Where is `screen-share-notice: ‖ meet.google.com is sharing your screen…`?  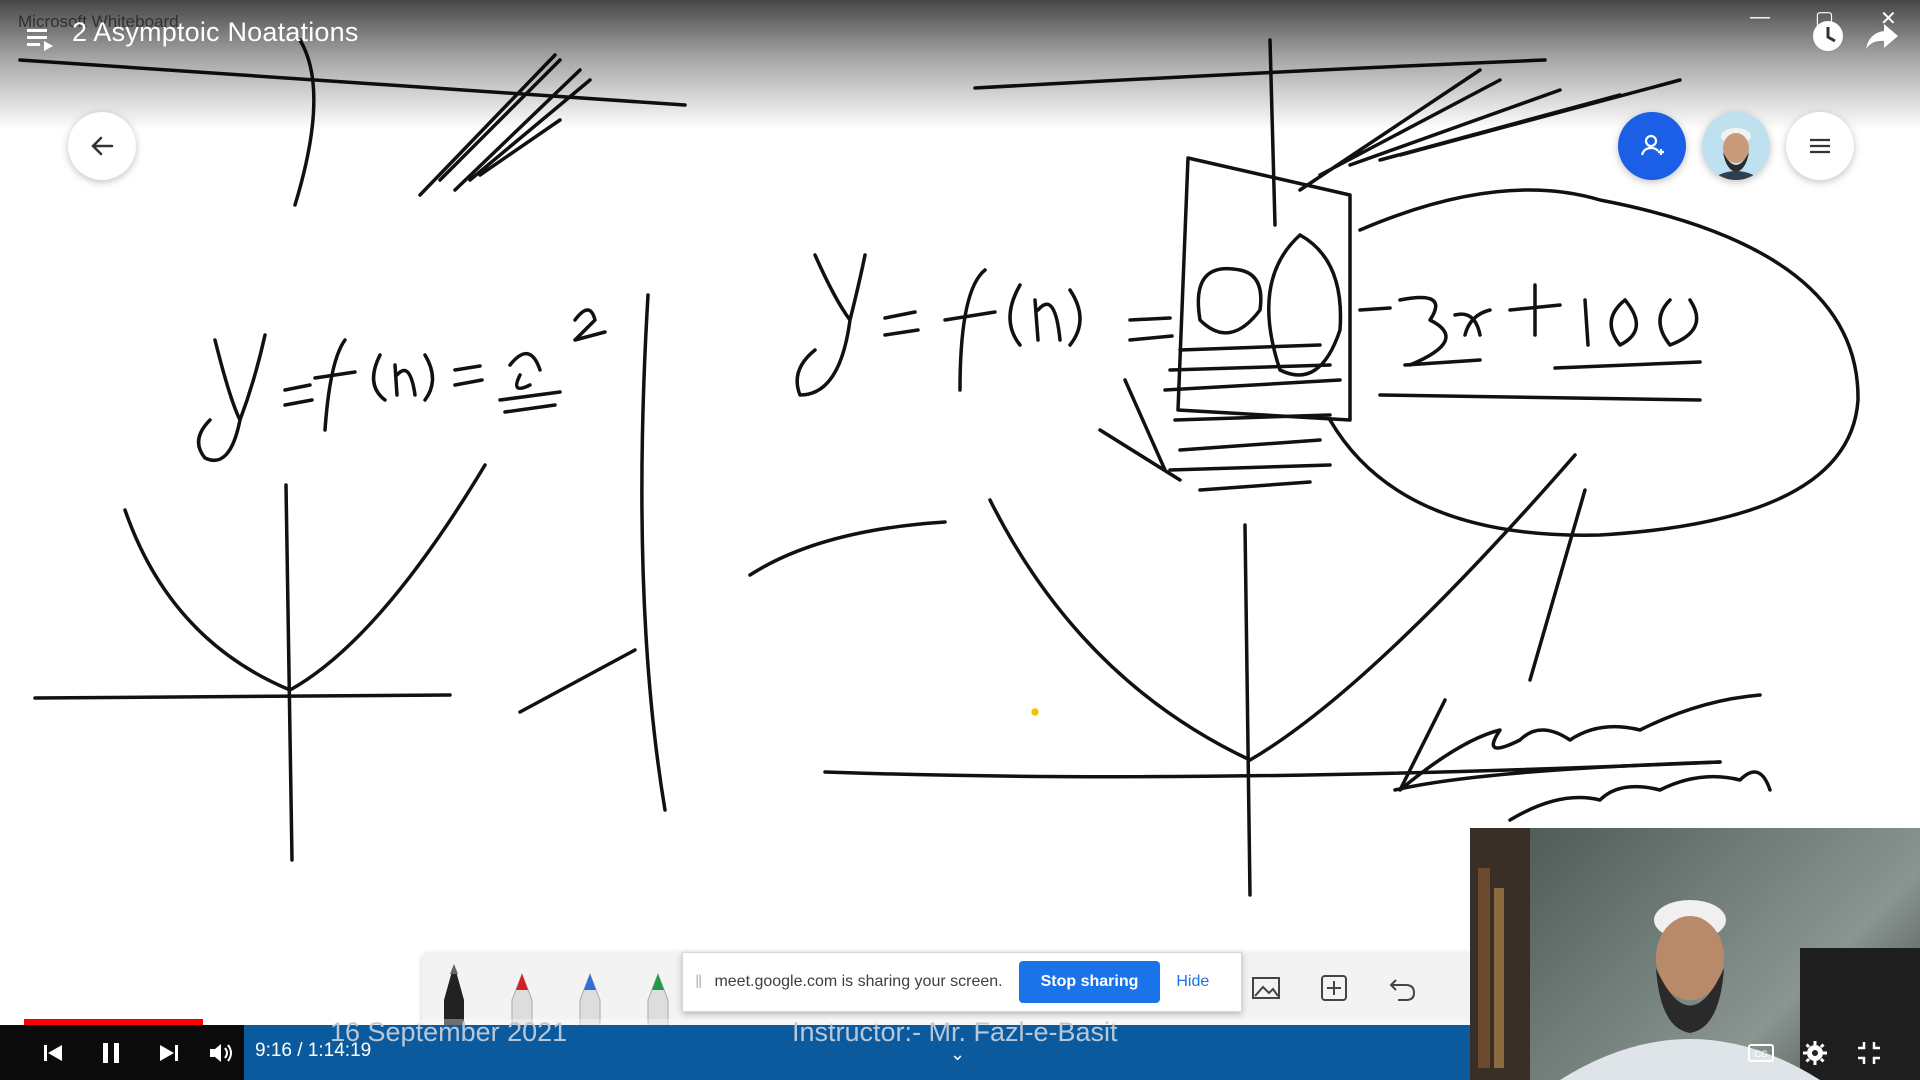 screen-share-notice: ‖ meet.google.com is sharing your screen… is located at coordinates (962, 982).